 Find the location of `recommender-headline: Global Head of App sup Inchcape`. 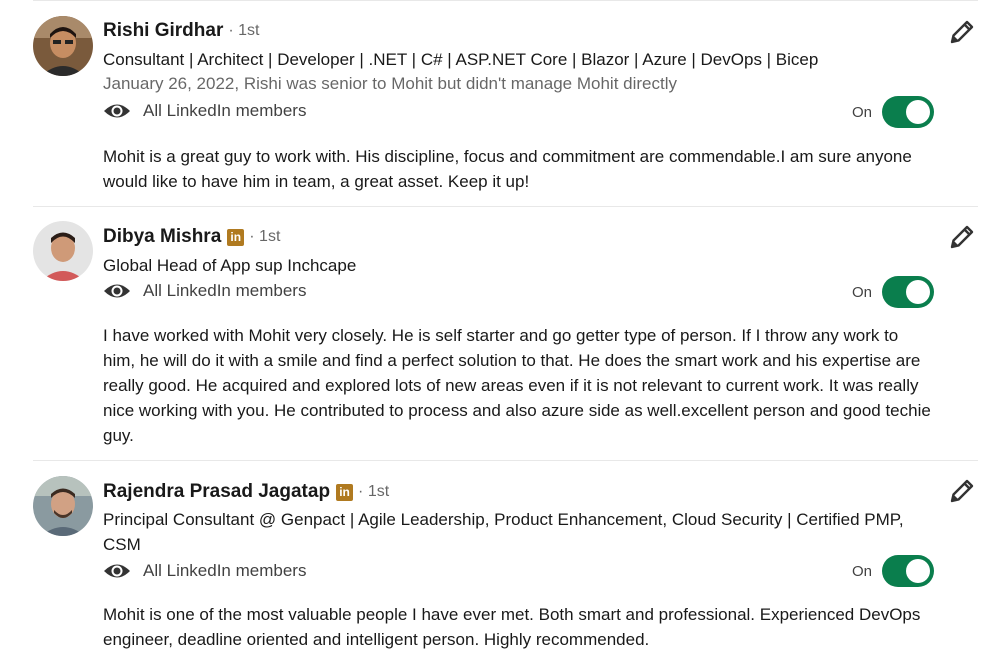

recommender-headline: Global Head of App sup Inchcape is located at coordinates (230, 265).